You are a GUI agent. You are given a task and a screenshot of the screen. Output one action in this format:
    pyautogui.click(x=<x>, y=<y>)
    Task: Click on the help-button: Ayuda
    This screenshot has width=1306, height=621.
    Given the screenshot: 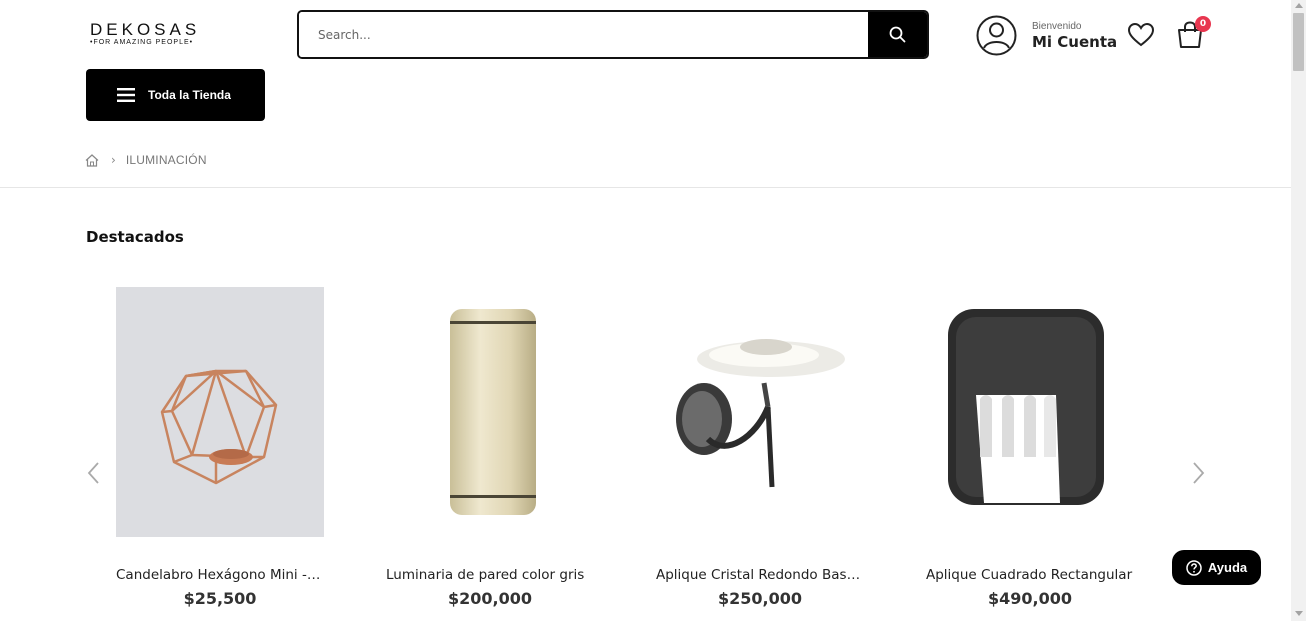 What is the action you would take?
    pyautogui.click(x=1216, y=567)
    